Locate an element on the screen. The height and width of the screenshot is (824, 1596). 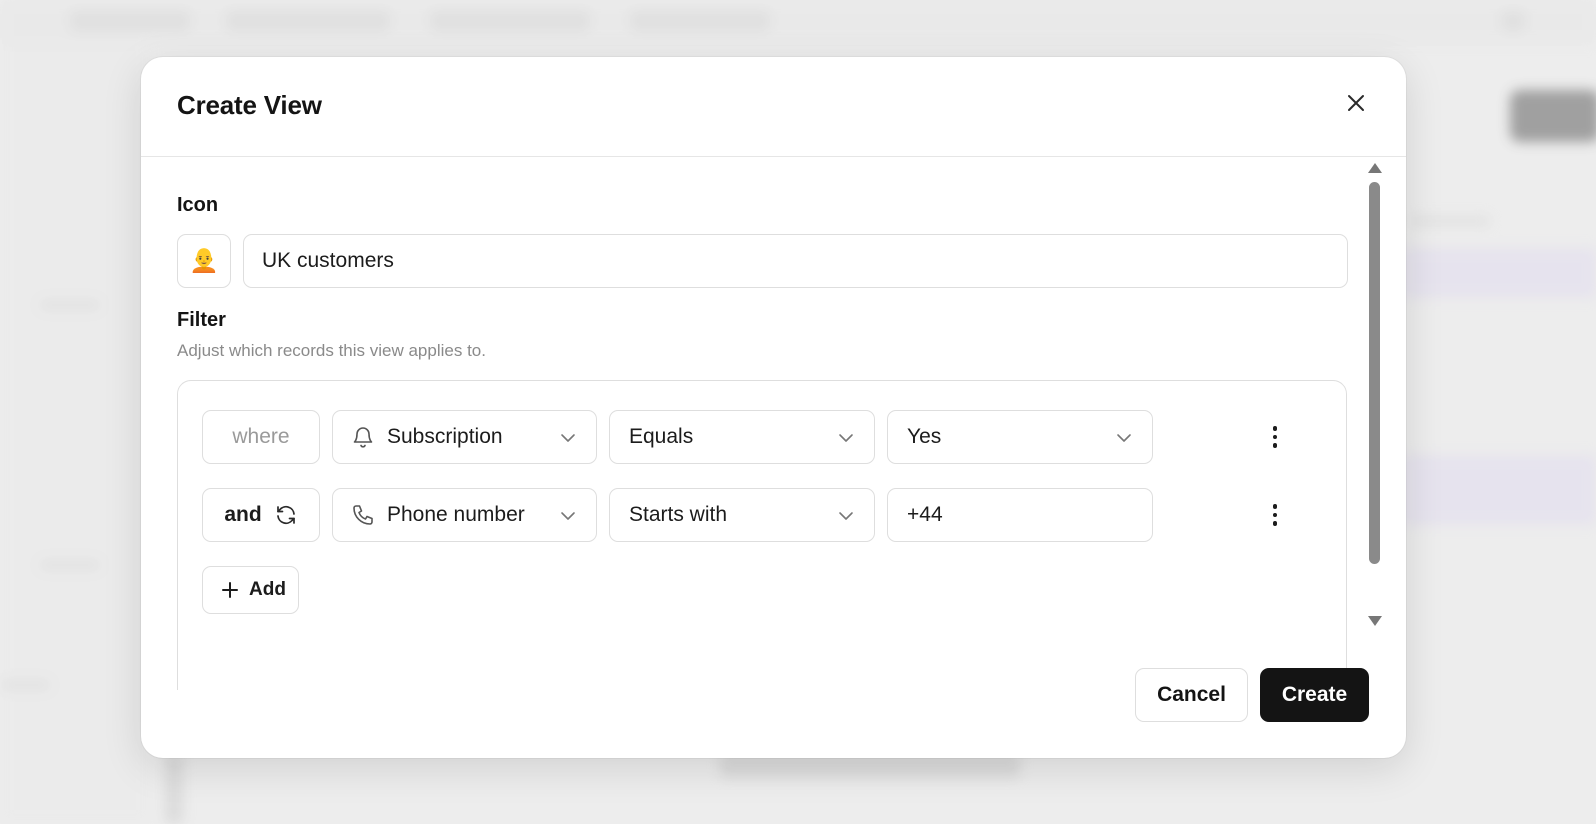
scroll-up-arrow is located at coordinates (1375, 168).